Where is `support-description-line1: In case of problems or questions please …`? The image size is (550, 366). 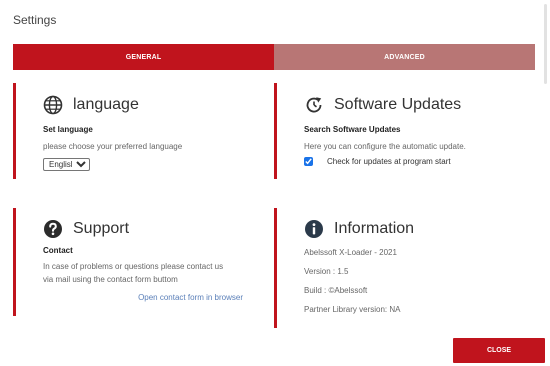 support-description-line1: In case of problems or questions please … is located at coordinates (133, 266).